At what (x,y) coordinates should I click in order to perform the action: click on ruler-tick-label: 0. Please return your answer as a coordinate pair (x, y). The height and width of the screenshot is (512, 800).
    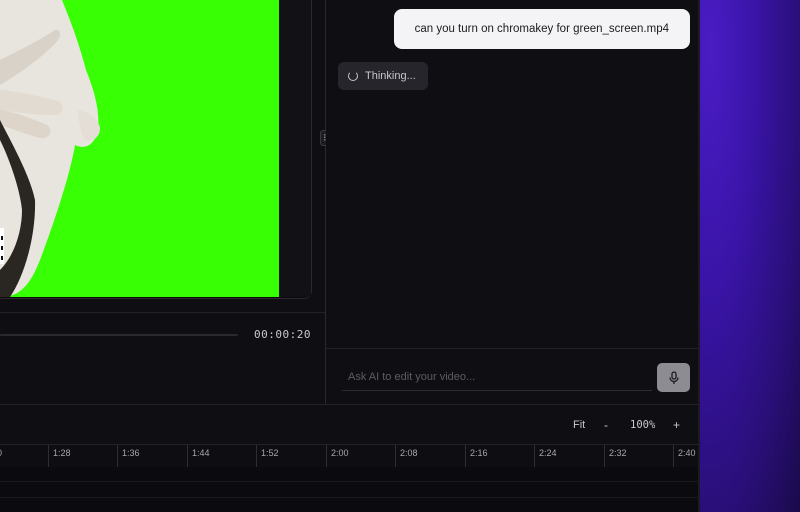
    Looking at the image, I should click on (1, 453).